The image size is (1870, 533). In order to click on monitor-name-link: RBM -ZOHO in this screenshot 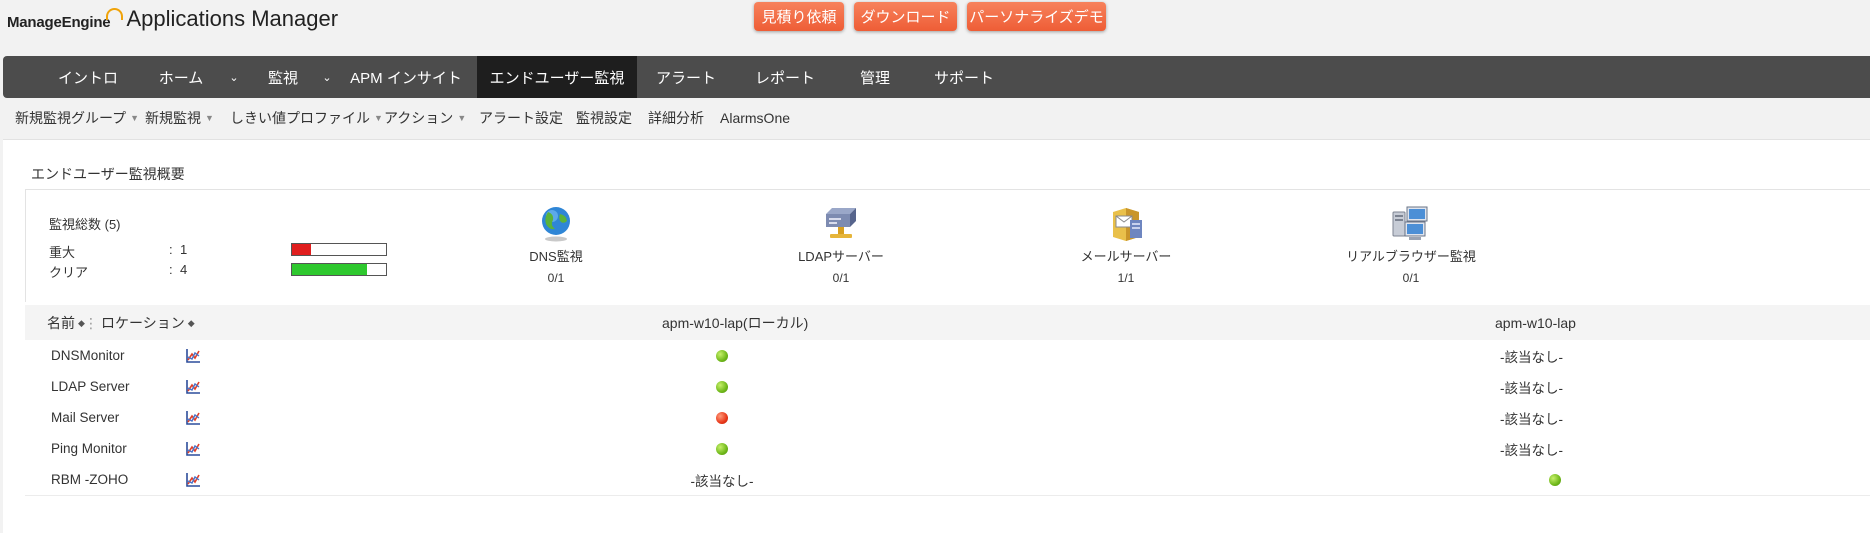, I will do `click(89, 479)`.